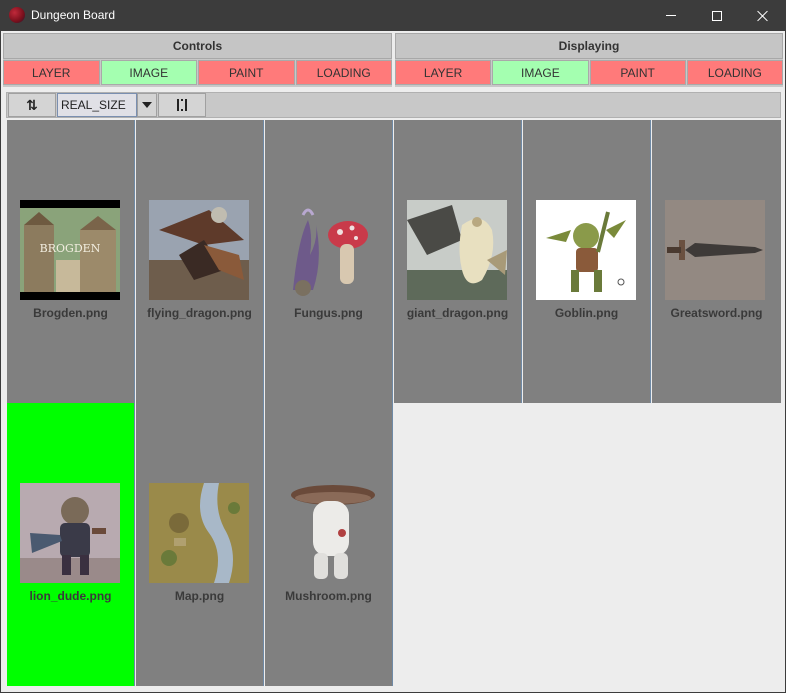 The width and height of the screenshot is (786, 693). I want to click on image-tile-giant-dragon: giant_dragon.png, so click(458, 261).